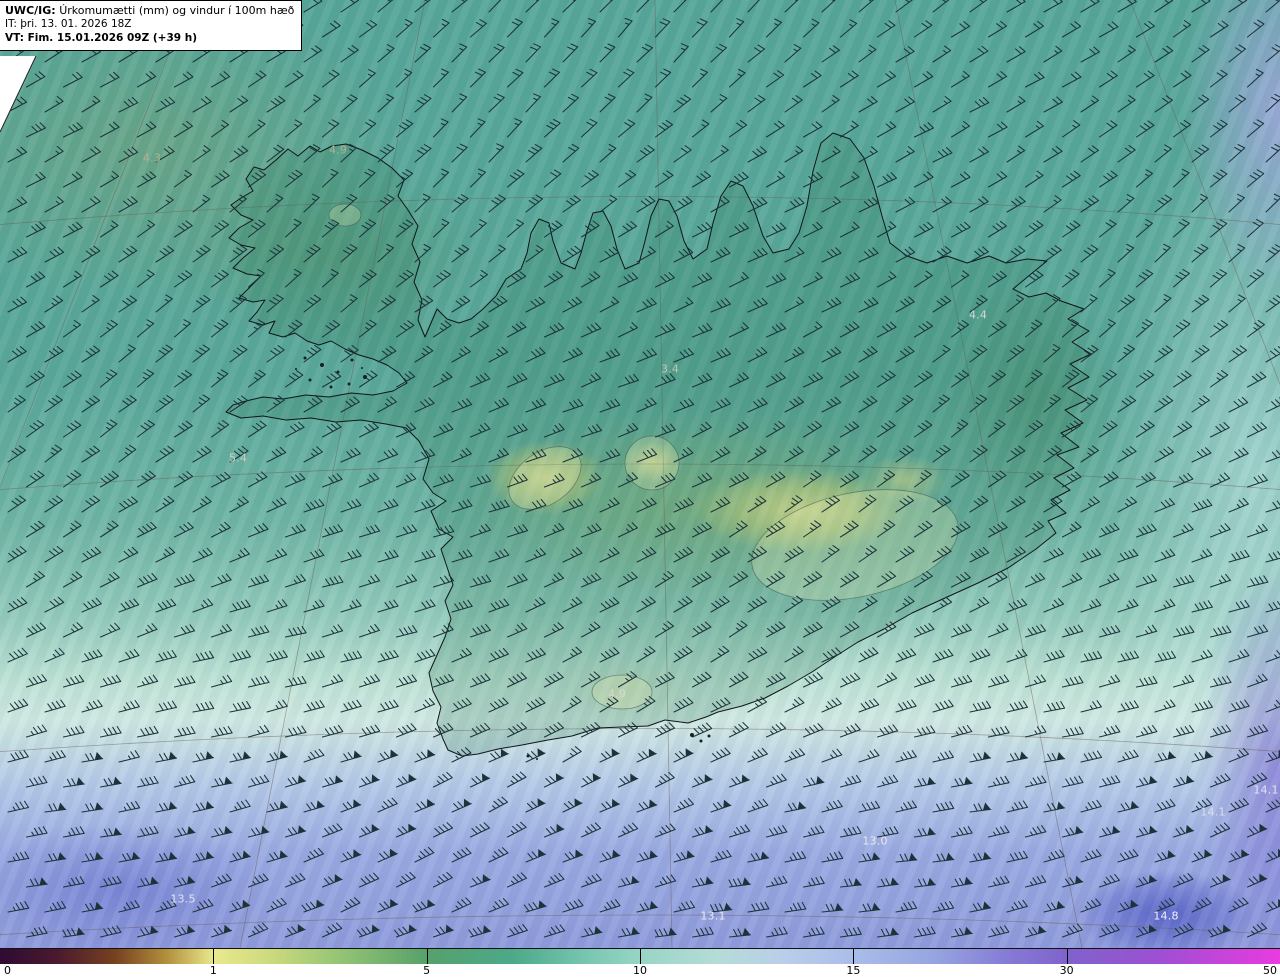 The image size is (1280, 978). I want to click on colorbar: 0 1 5 10 15 30 50, so click(640, 963).